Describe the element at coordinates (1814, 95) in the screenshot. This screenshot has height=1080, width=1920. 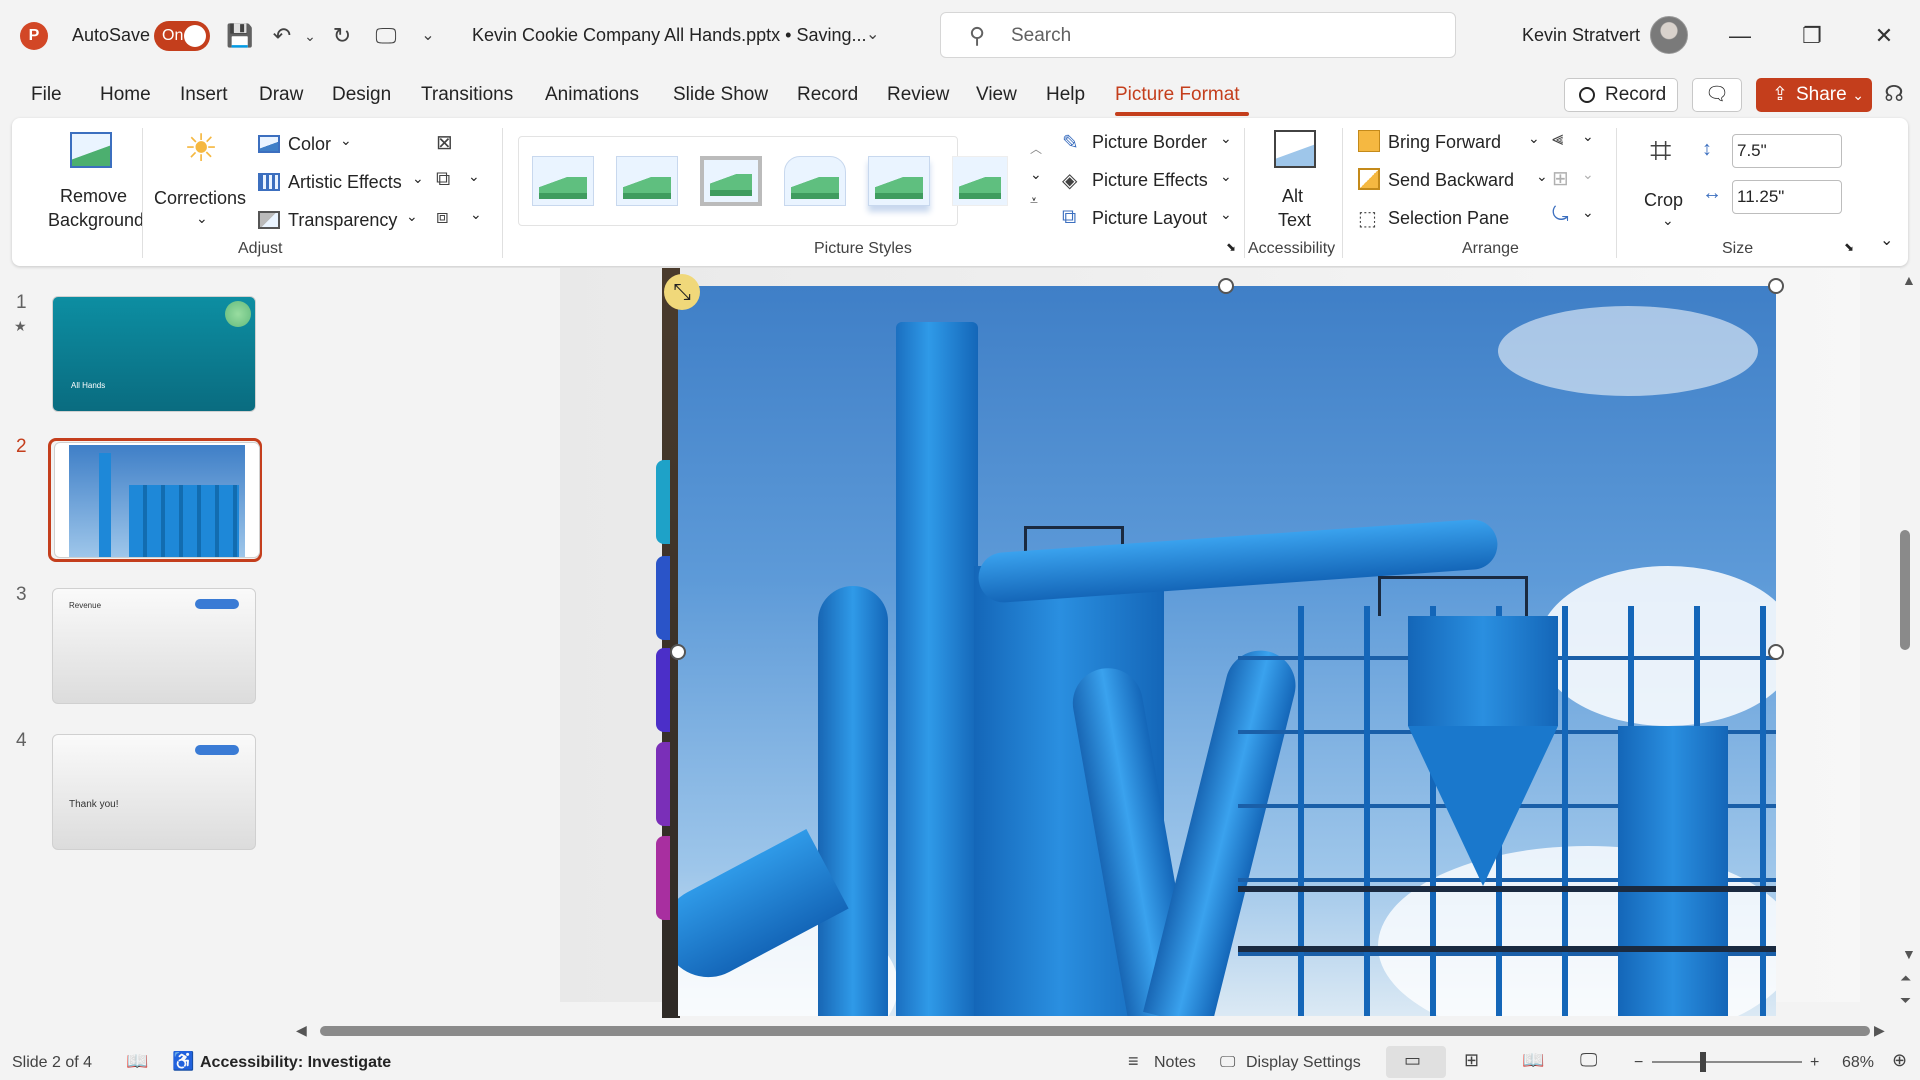
I see `share-button: ⇪ Share ⌄` at that location.